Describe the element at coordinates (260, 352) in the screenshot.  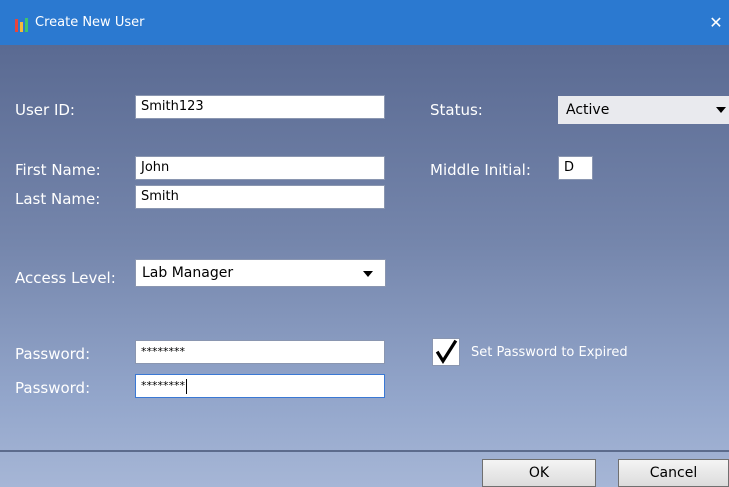
I see `password-field: ********` at that location.